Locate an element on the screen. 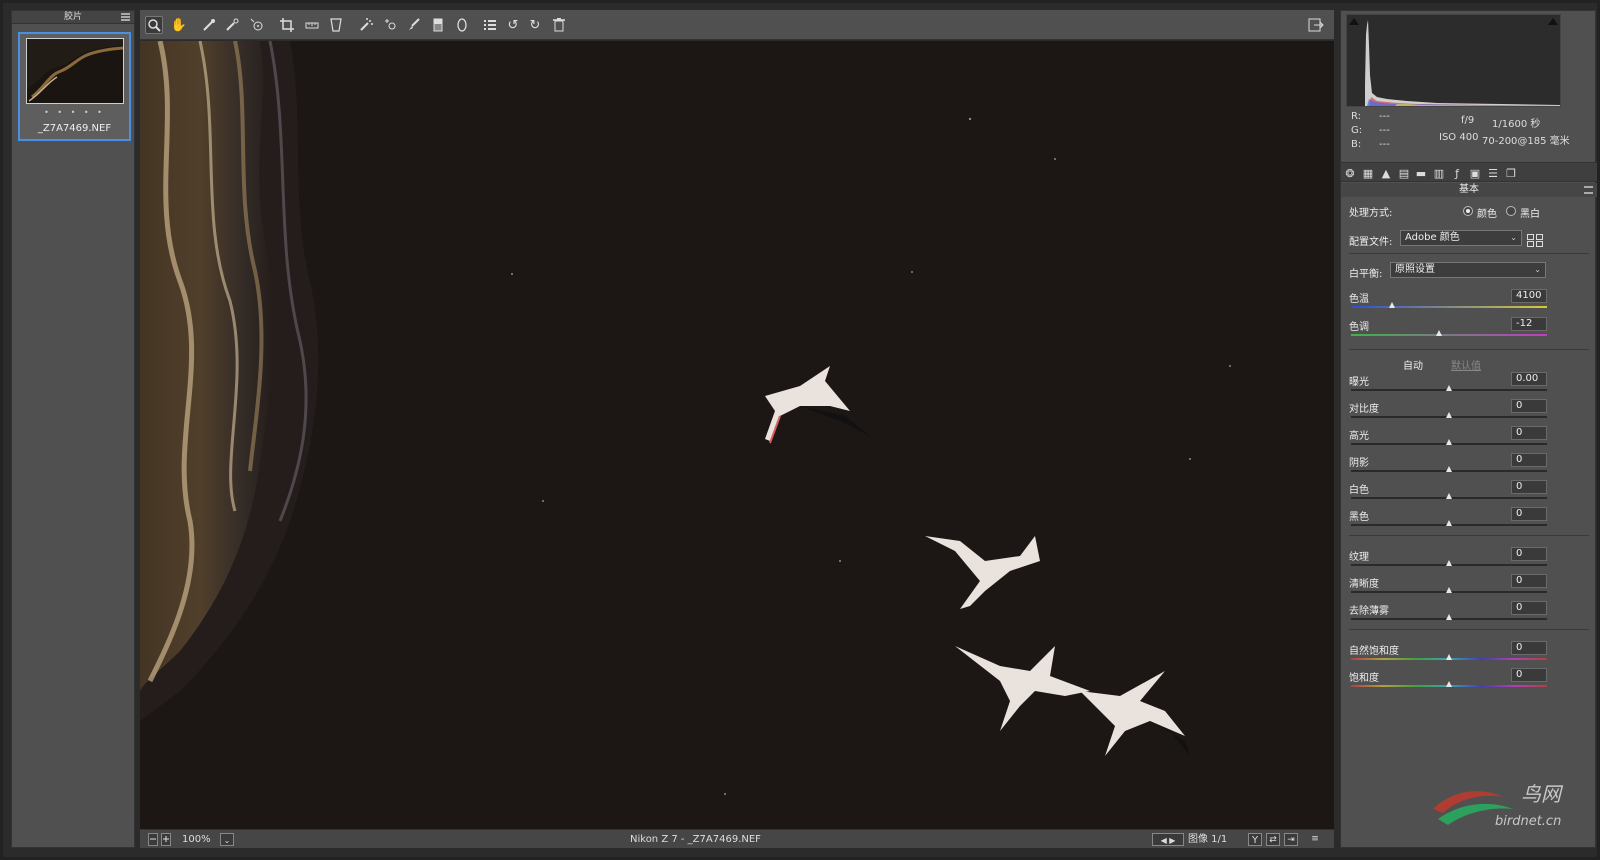 The height and width of the screenshot is (860, 1600). shadow-clipping-icon is located at coordinates (1354, 21).